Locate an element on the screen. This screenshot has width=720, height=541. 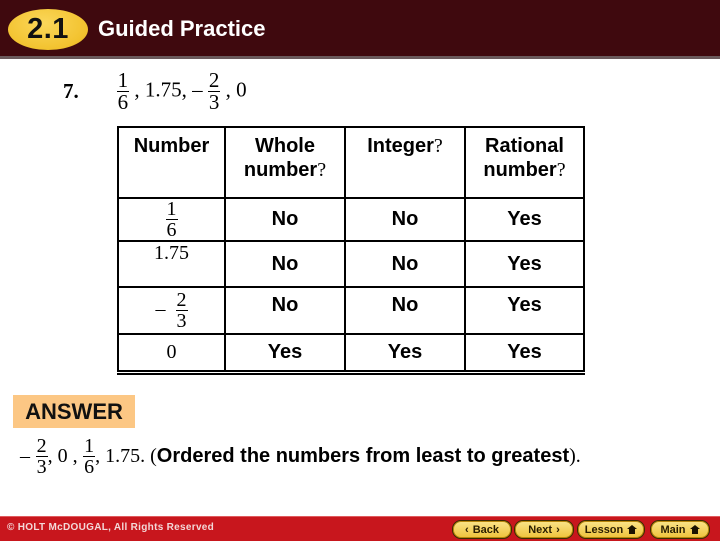
header-whole-number: Whole number? is located at coordinates (285, 162).